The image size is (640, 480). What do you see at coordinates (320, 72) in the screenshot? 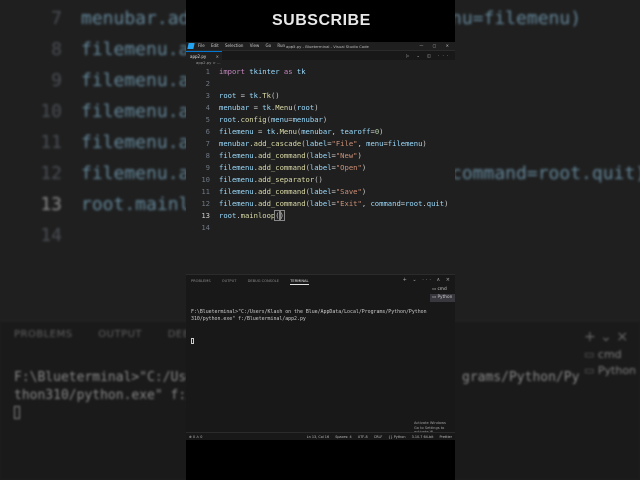
I see `code-line: 1 import tkinter as tk` at bounding box center [320, 72].